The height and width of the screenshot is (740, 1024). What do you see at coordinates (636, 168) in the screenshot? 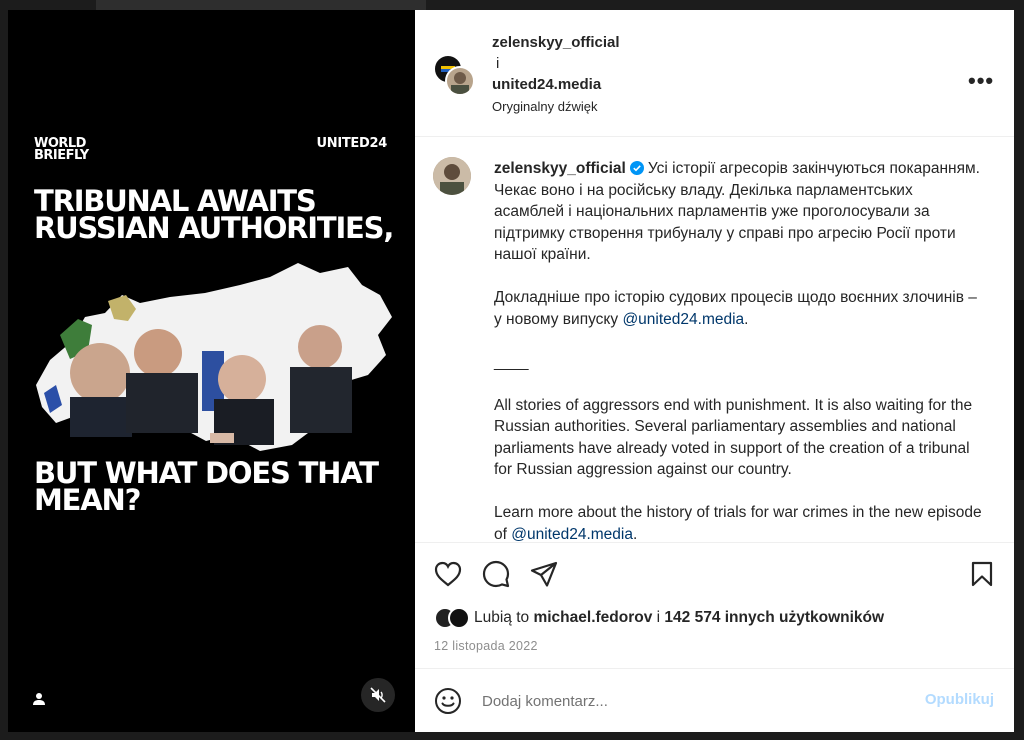
I see `verified-icon` at bounding box center [636, 168].